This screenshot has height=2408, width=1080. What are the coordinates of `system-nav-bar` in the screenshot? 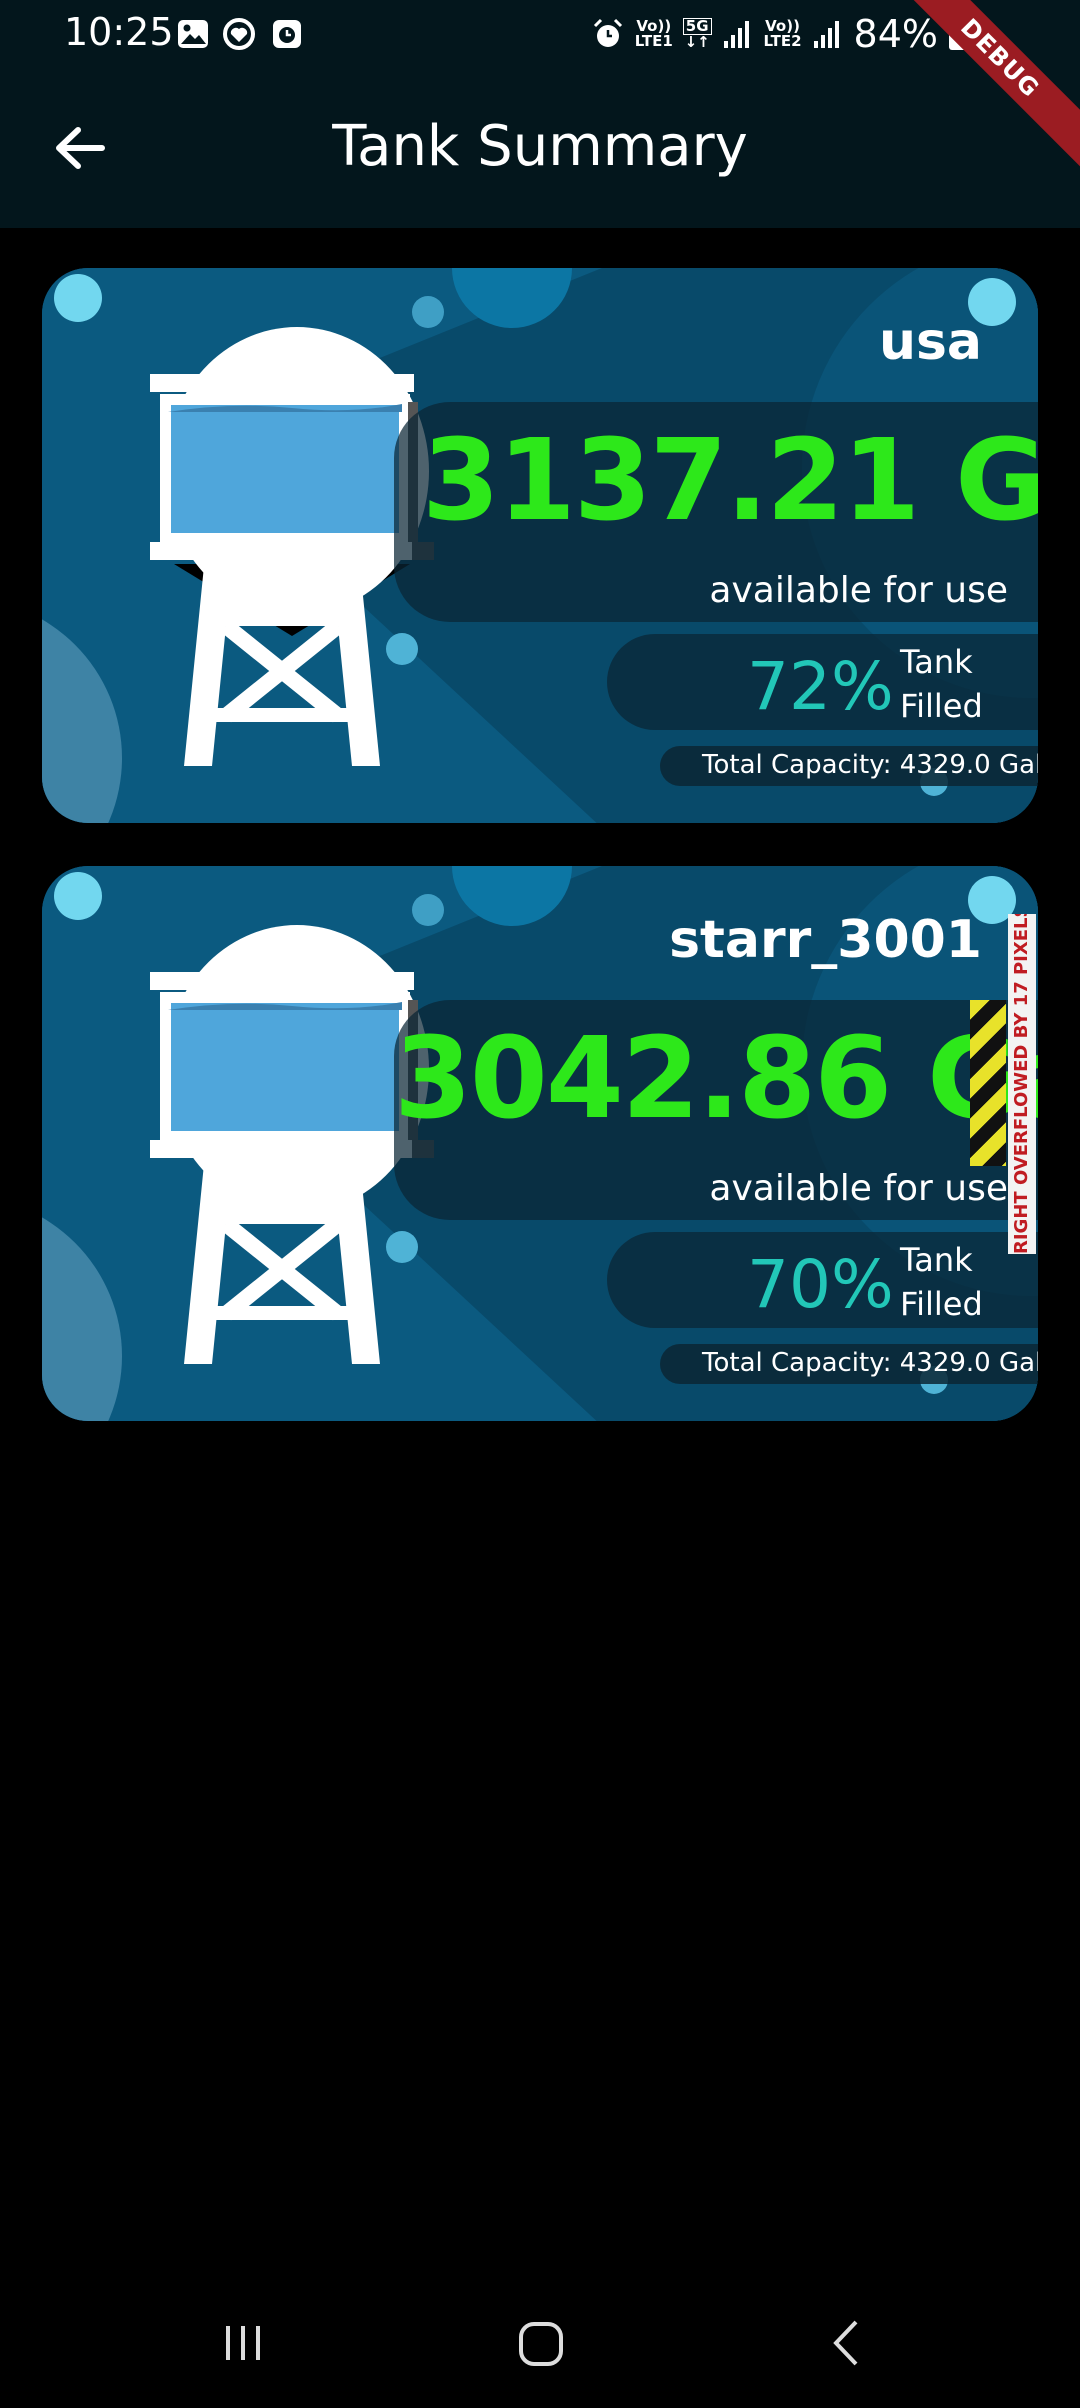 It's located at (540, 2344).